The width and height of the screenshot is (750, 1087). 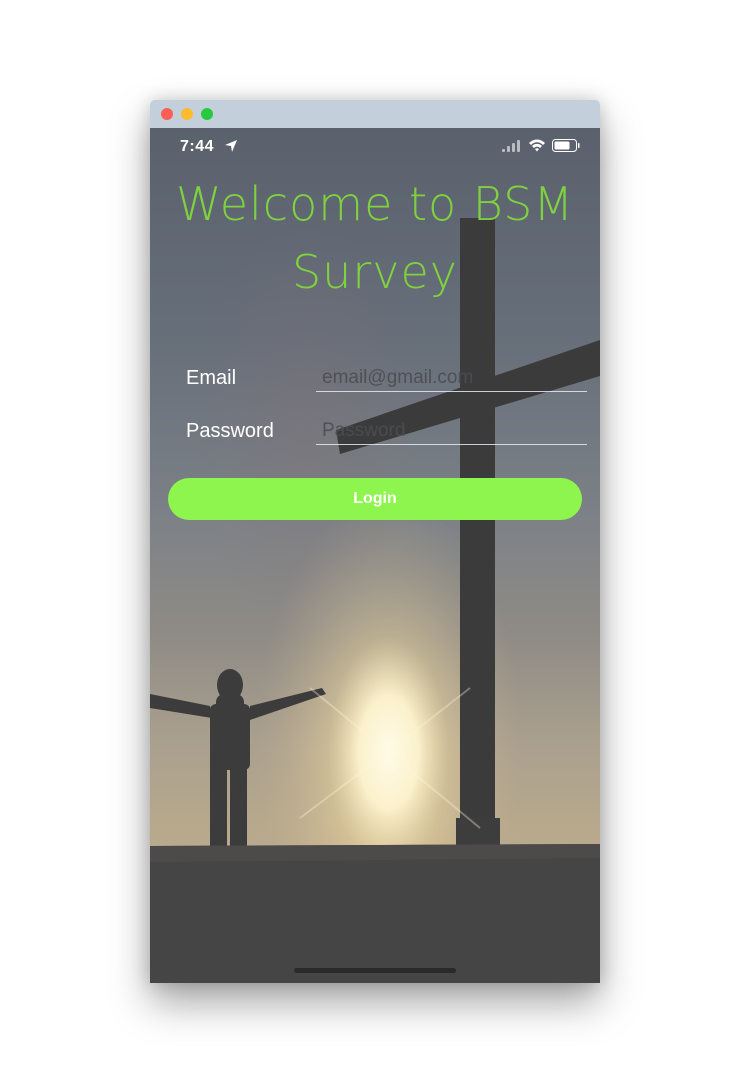 I want to click on maximize-window-button, so click(x=207, y=114).